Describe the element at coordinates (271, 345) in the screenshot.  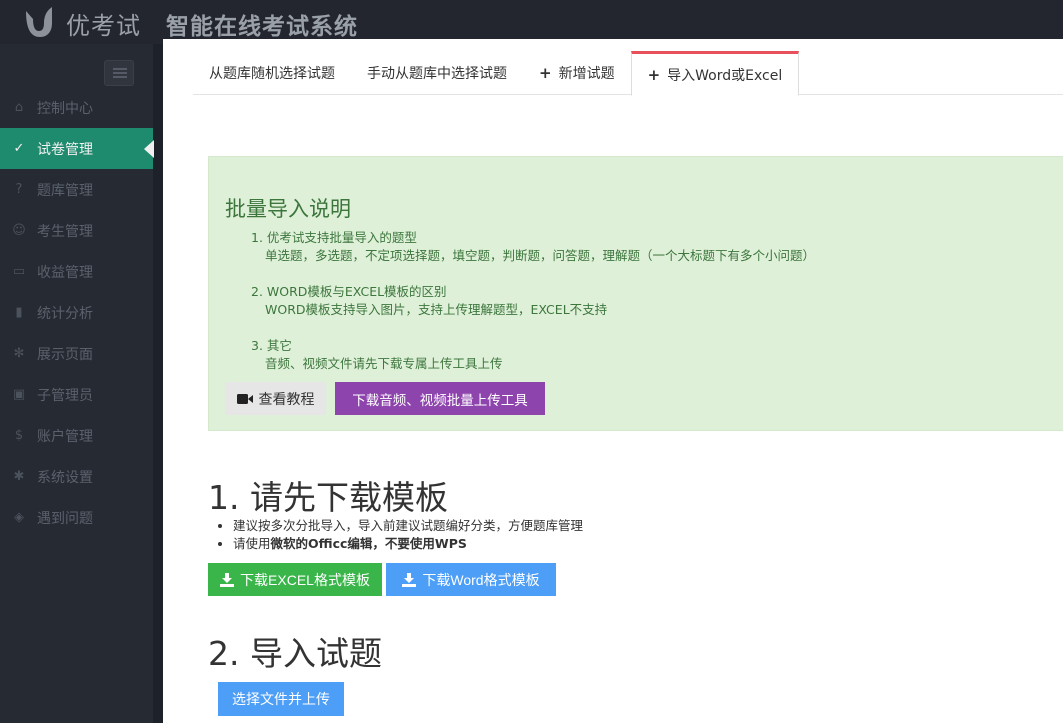
I see `notice-item-head: 3. 其它` at that location.